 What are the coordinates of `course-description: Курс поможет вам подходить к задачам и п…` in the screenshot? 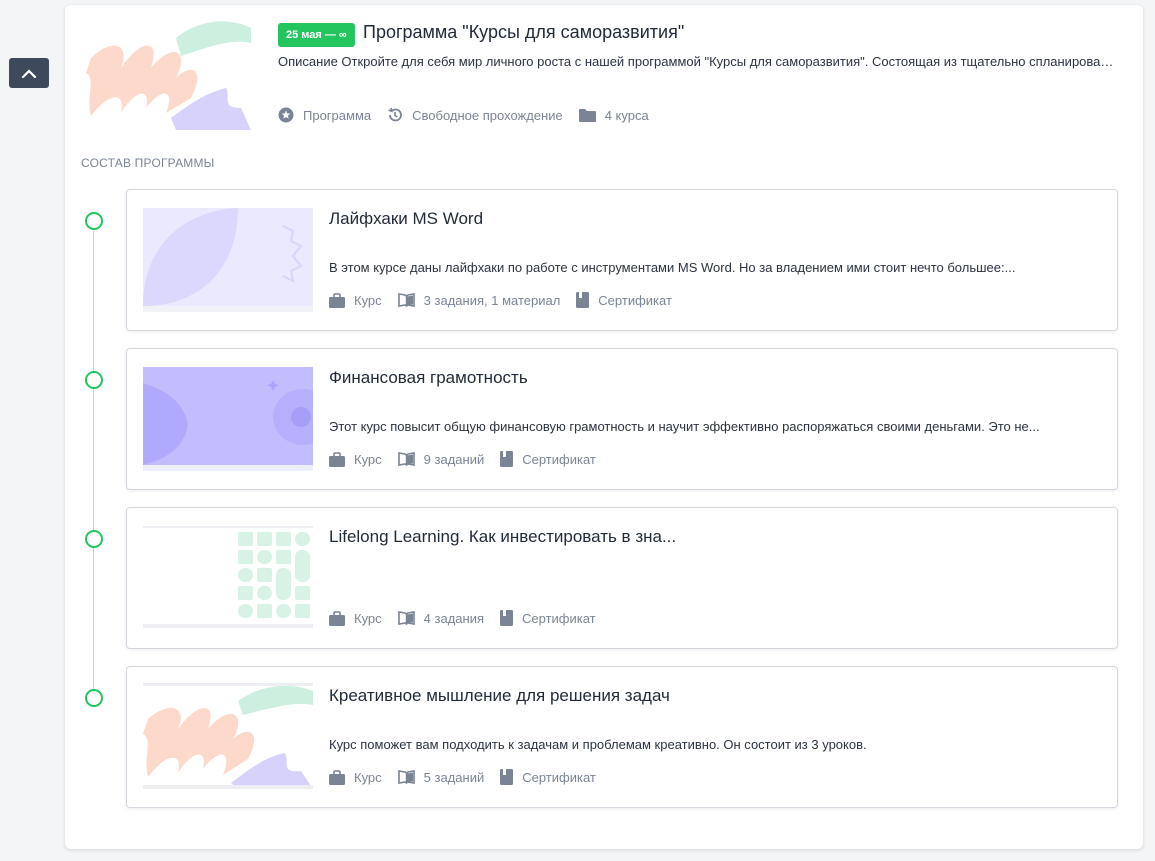 It's located at (598, 744).